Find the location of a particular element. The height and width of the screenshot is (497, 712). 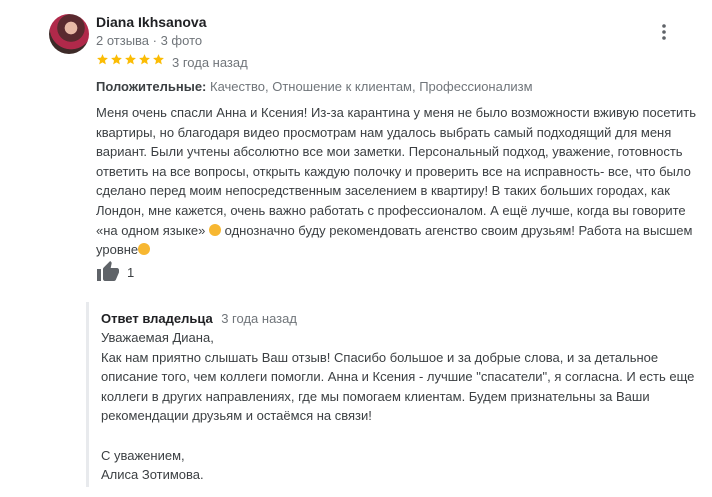

reply-line: Алиса Зотимова. is located at coordinates (152, 475).